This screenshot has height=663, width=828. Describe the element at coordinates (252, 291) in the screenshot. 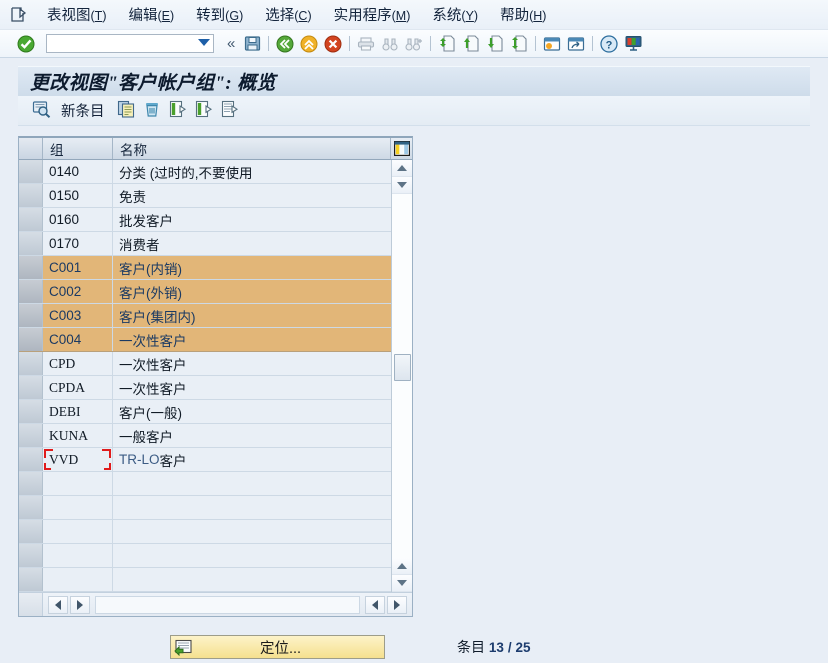

I see `cell-name: 客户(外销)` at that location.